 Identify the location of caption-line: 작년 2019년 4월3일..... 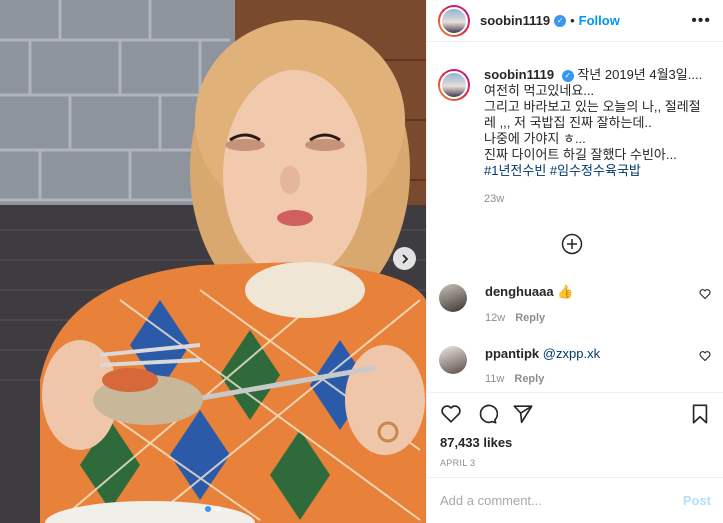
(640, 74).